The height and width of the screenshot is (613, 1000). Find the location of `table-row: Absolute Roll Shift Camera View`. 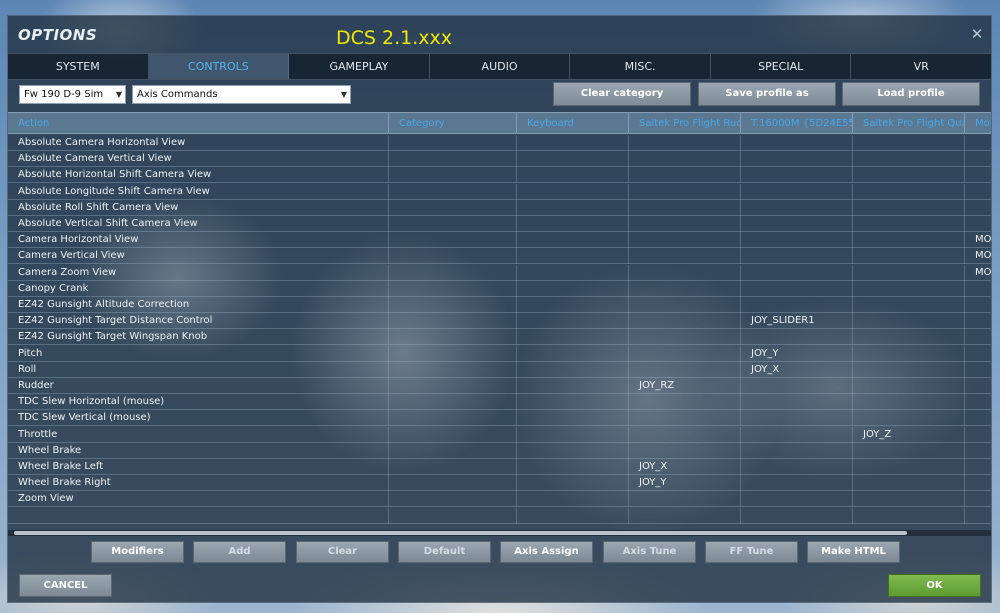

table-row: Absolute Roll Shift Camera View is located at coordinates (499, 207).